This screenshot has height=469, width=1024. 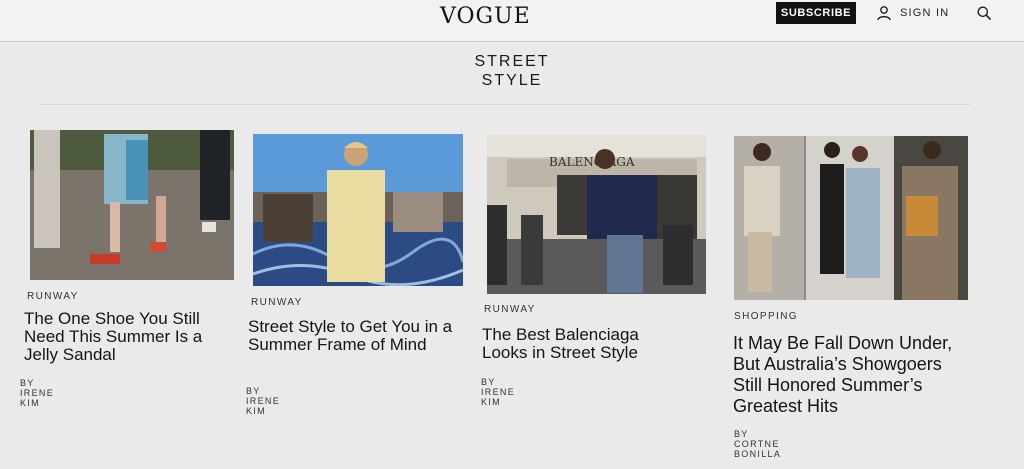 I want to click on article-rubric: SHOPPING, so click(x=766, y=316).